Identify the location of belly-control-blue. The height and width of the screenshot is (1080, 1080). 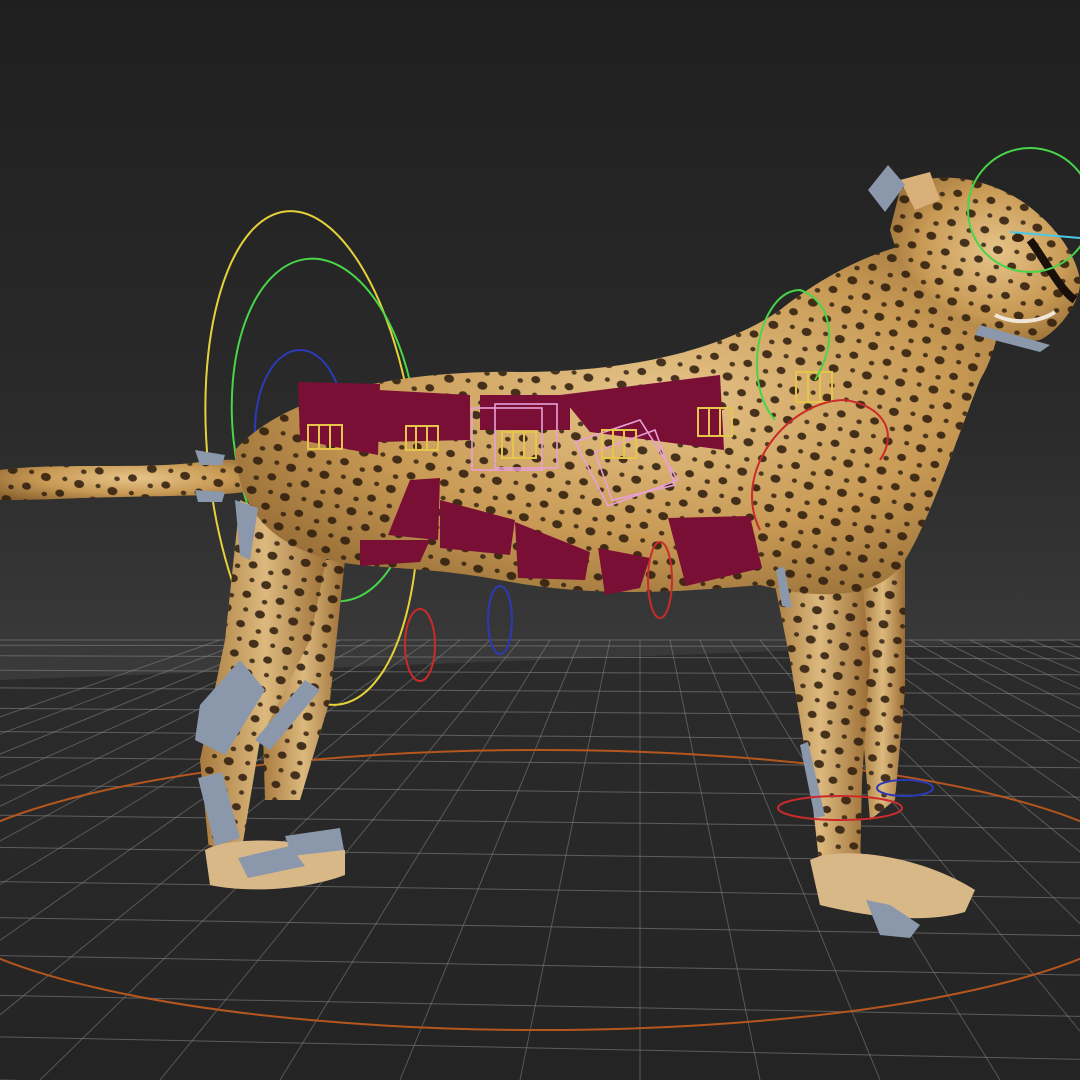
(500, 620).